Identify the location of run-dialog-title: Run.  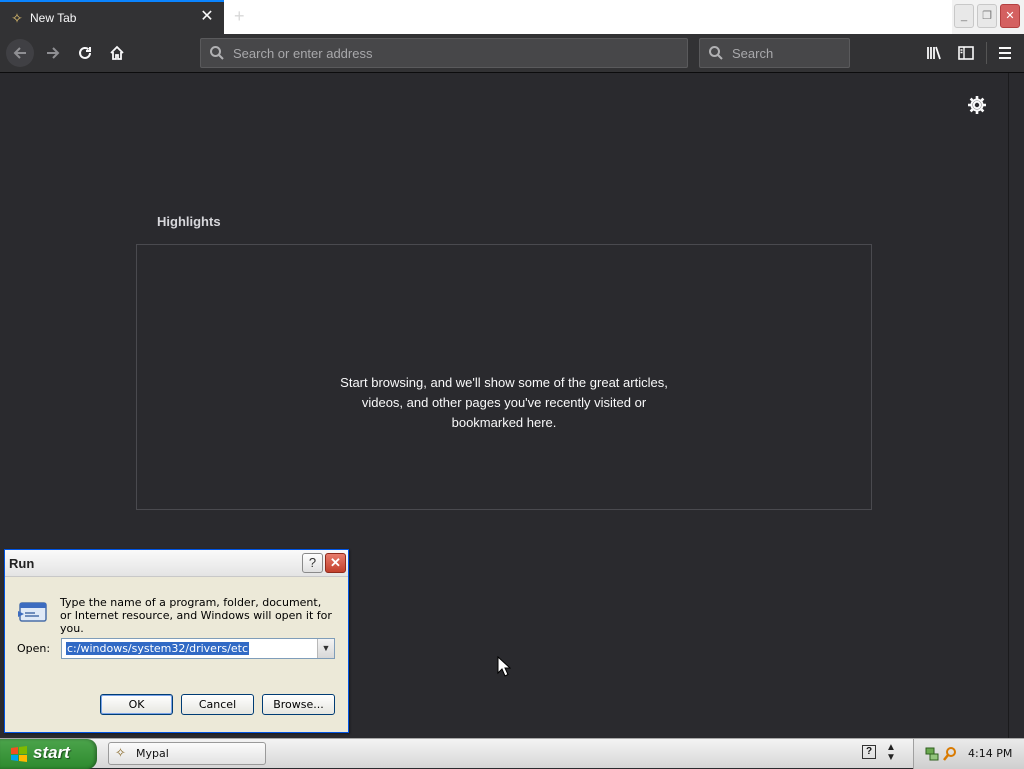
(22, 563).